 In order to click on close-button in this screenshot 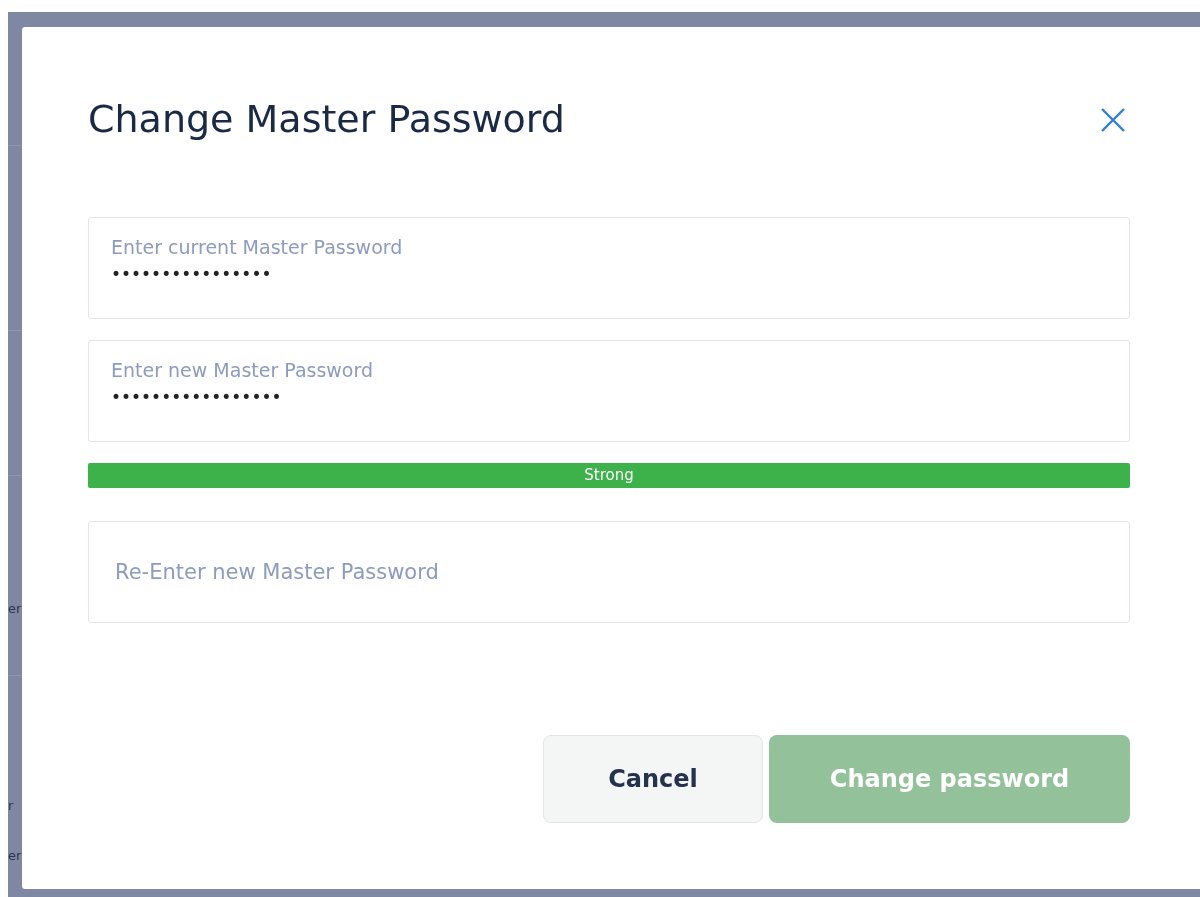, I will do `click(1113, 119)`.